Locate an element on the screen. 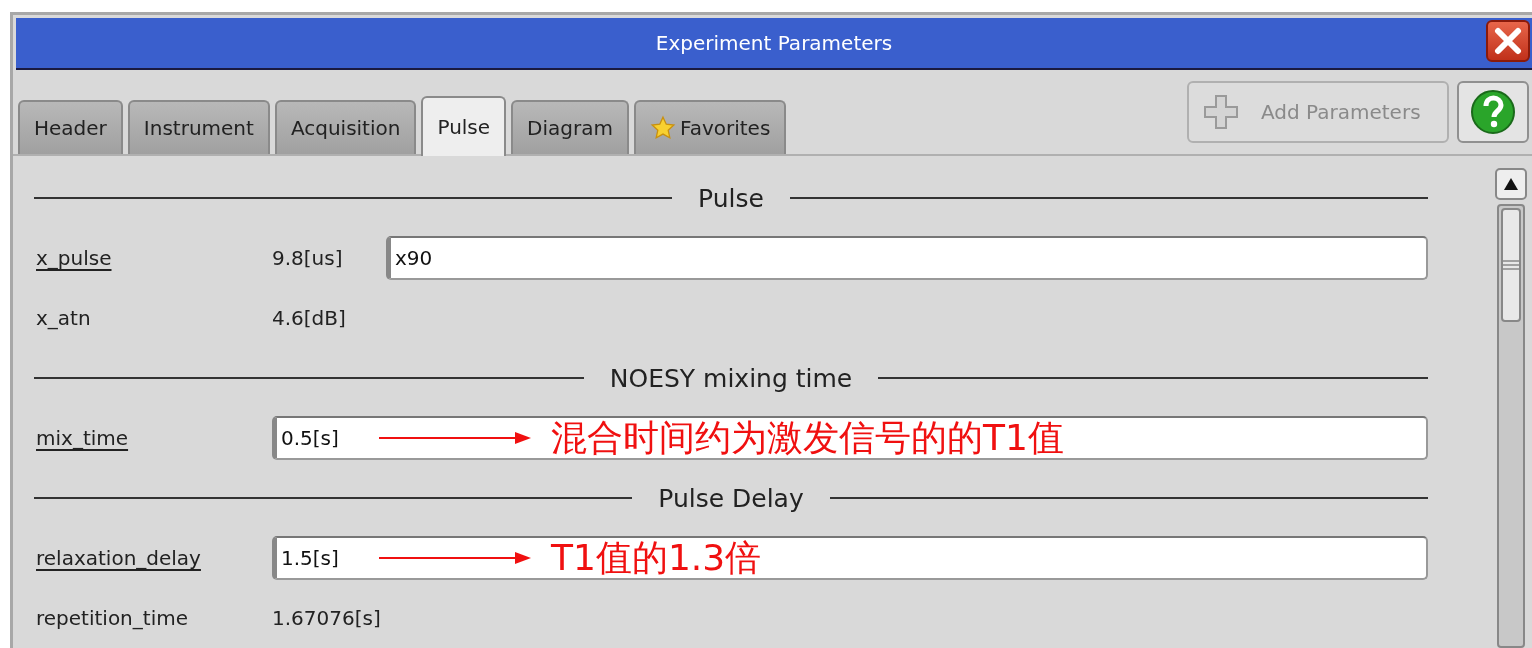 This screenshot has width=1532, height=648. parameter-value: 4.6[dB] is located at coordinates (309, 318).